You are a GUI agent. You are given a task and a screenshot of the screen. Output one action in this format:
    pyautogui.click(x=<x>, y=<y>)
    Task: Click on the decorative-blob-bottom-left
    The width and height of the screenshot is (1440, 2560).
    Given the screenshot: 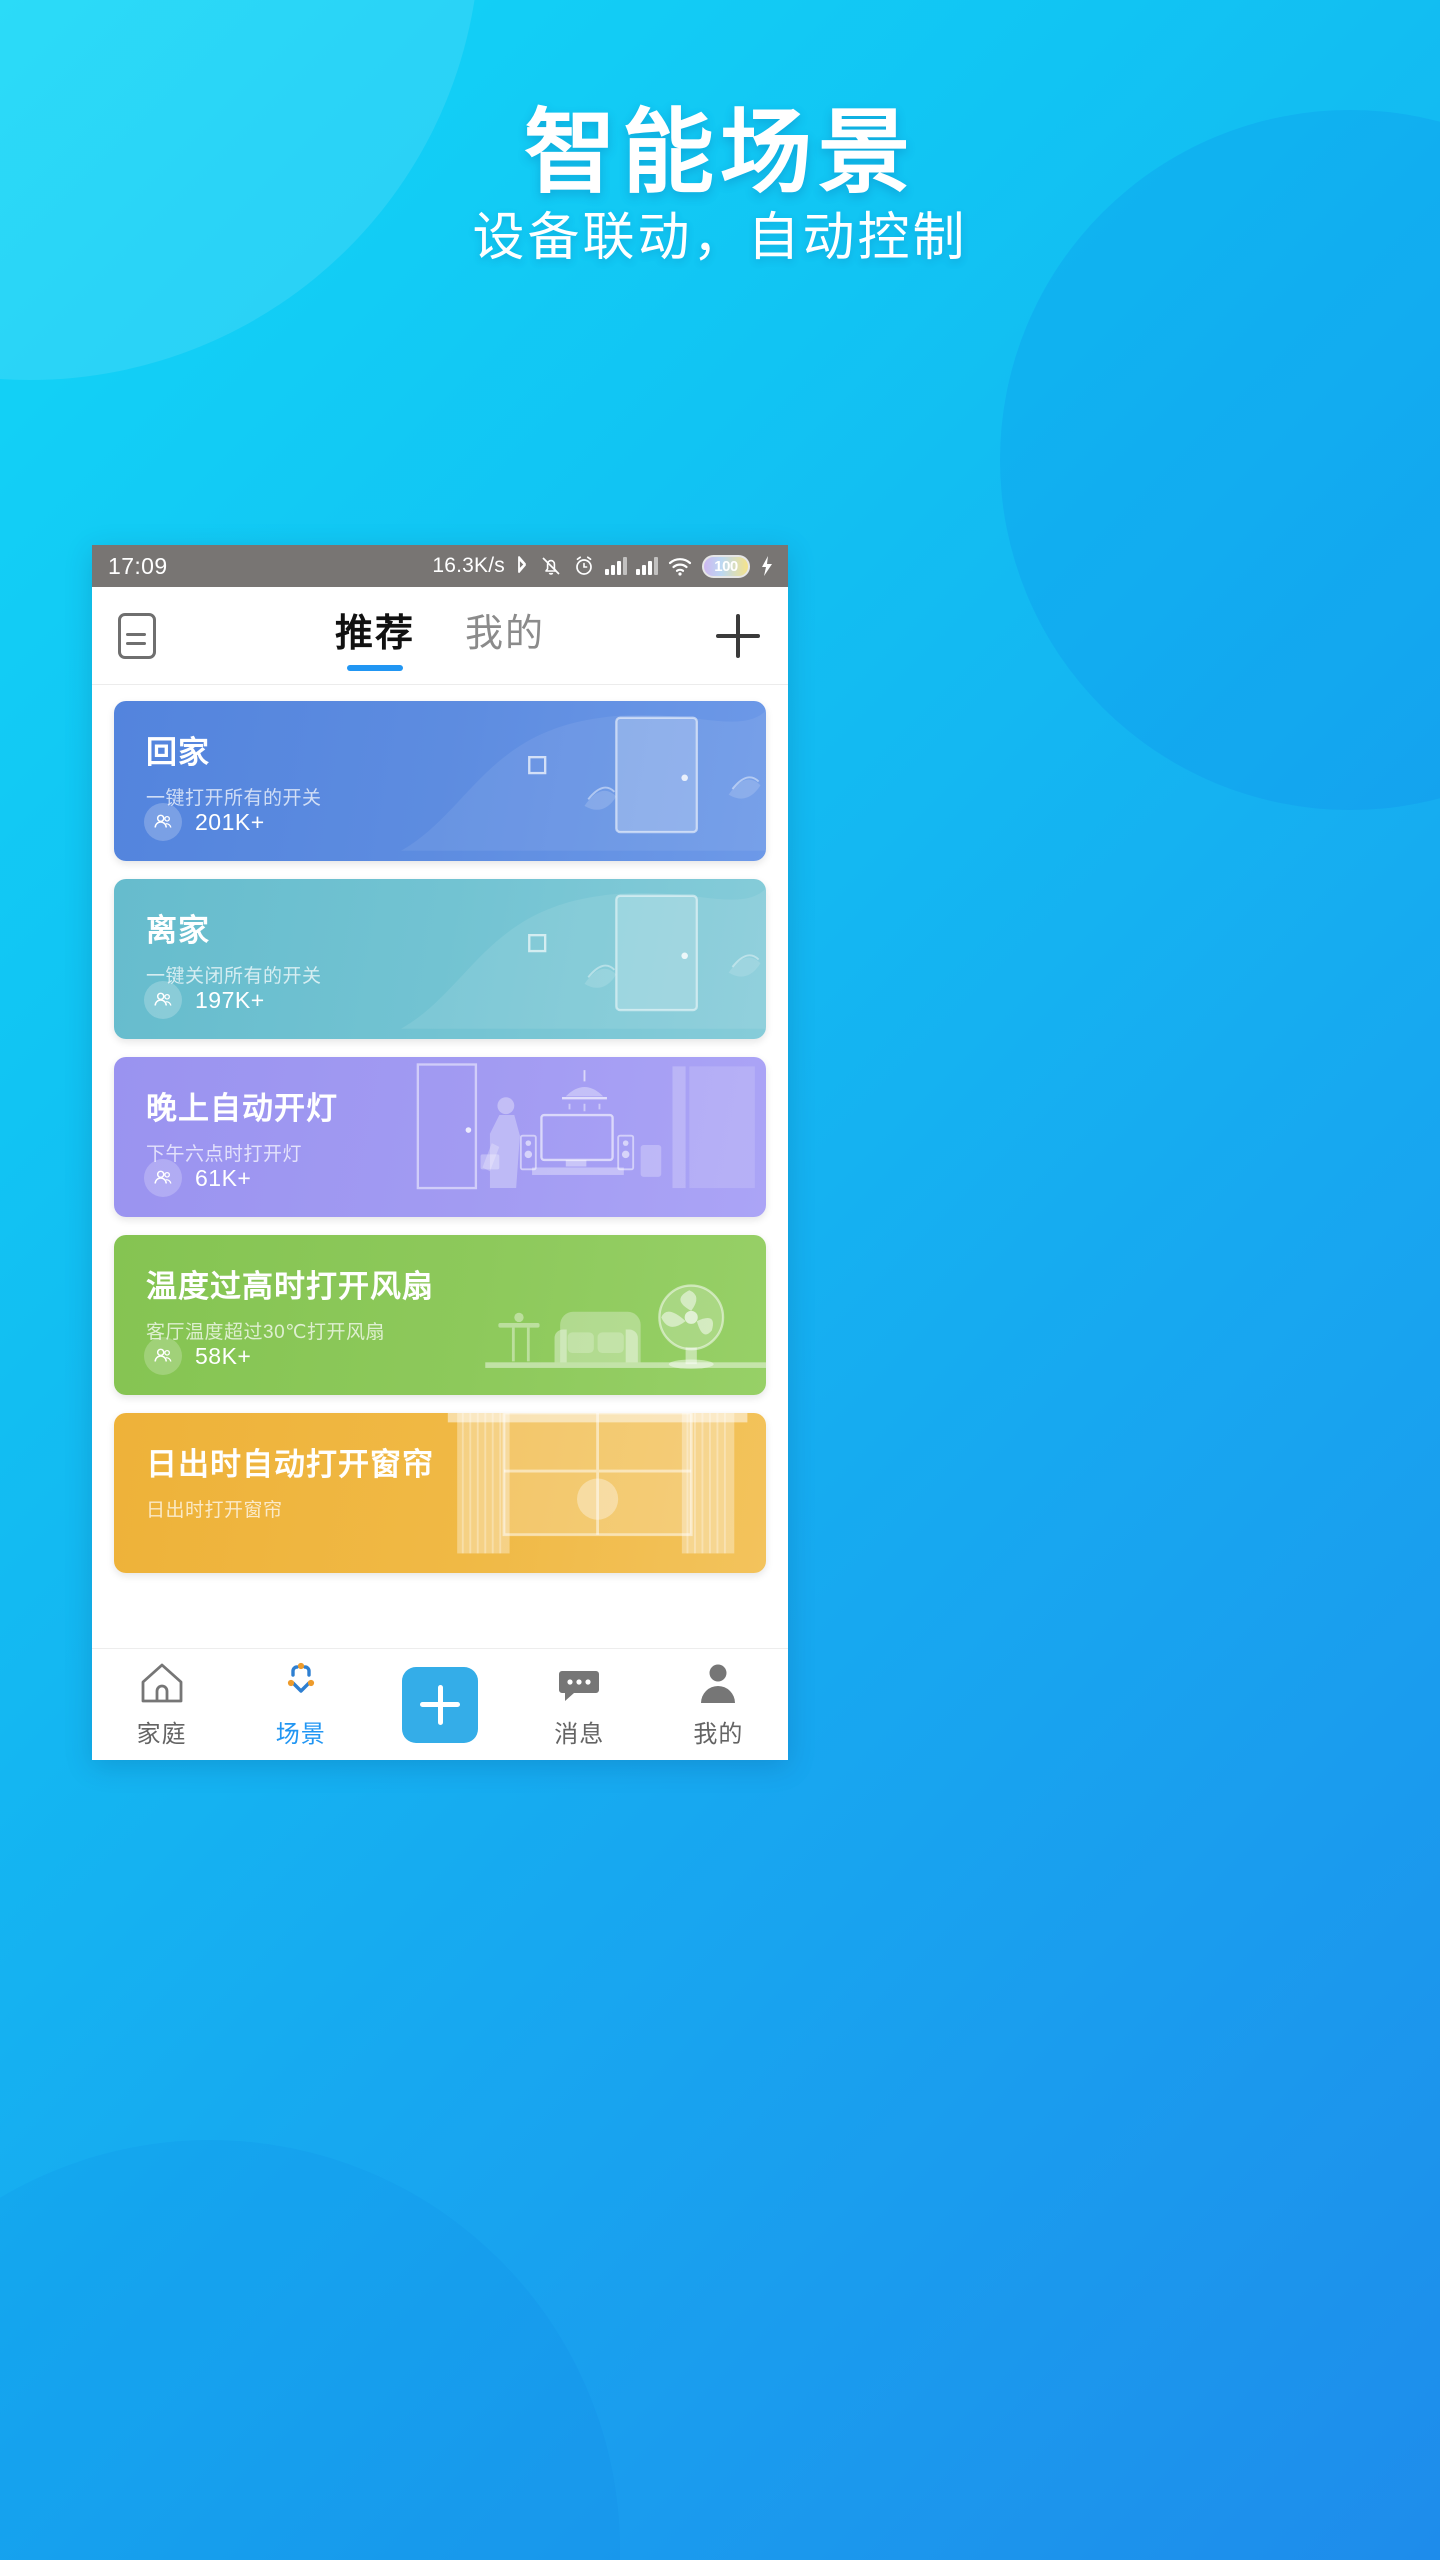 What is the action you would take?
    pyautogui.click(x=310, y=2350)
    